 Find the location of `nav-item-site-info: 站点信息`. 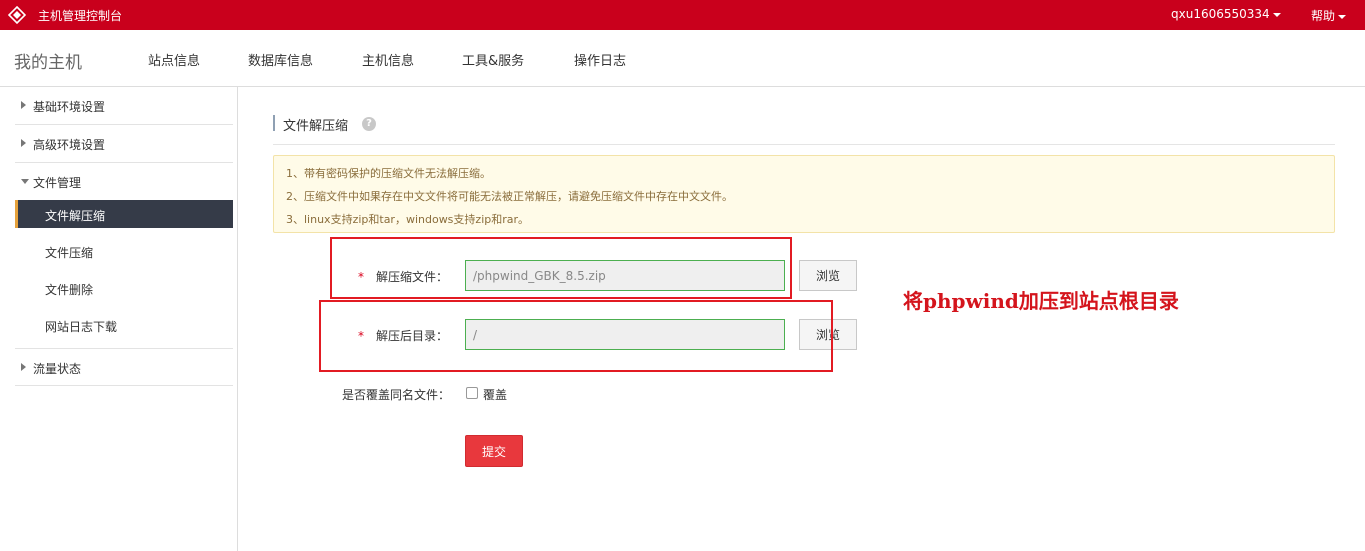

nav-item-site-info: 站点信息 is located at coordinates (174, 59).